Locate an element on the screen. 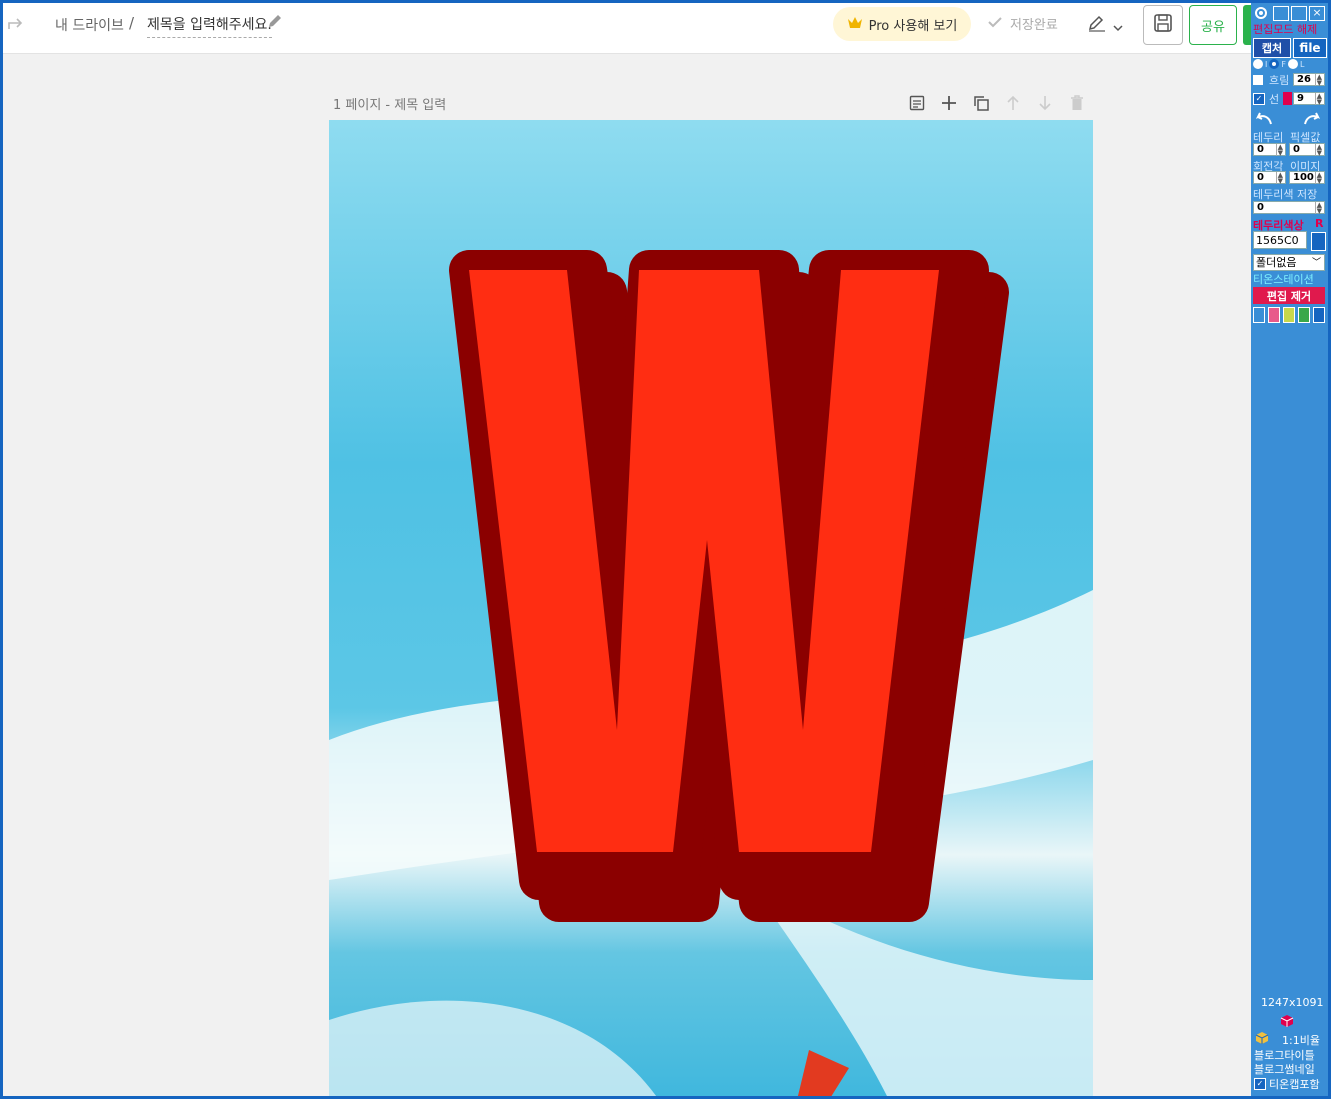  folder-select: 폴더없음 ﹀ is located at coordinates (1289, 262).